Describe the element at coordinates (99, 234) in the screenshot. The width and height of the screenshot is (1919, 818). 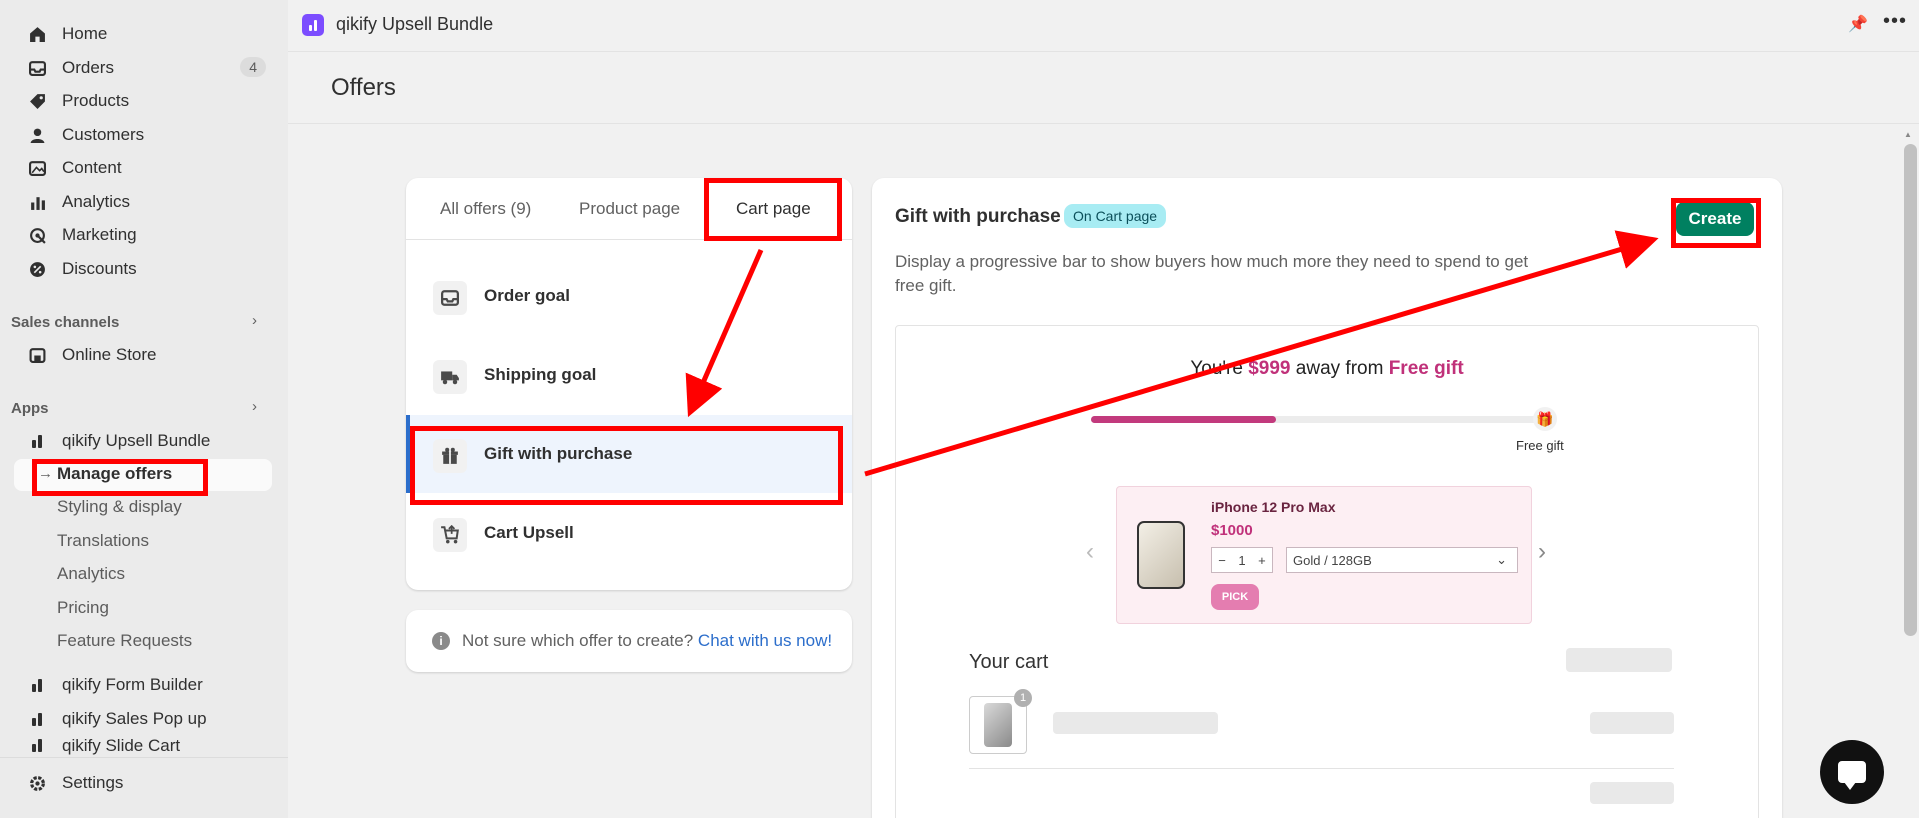
I see `sidebar-item-label: Marketing` at that location.